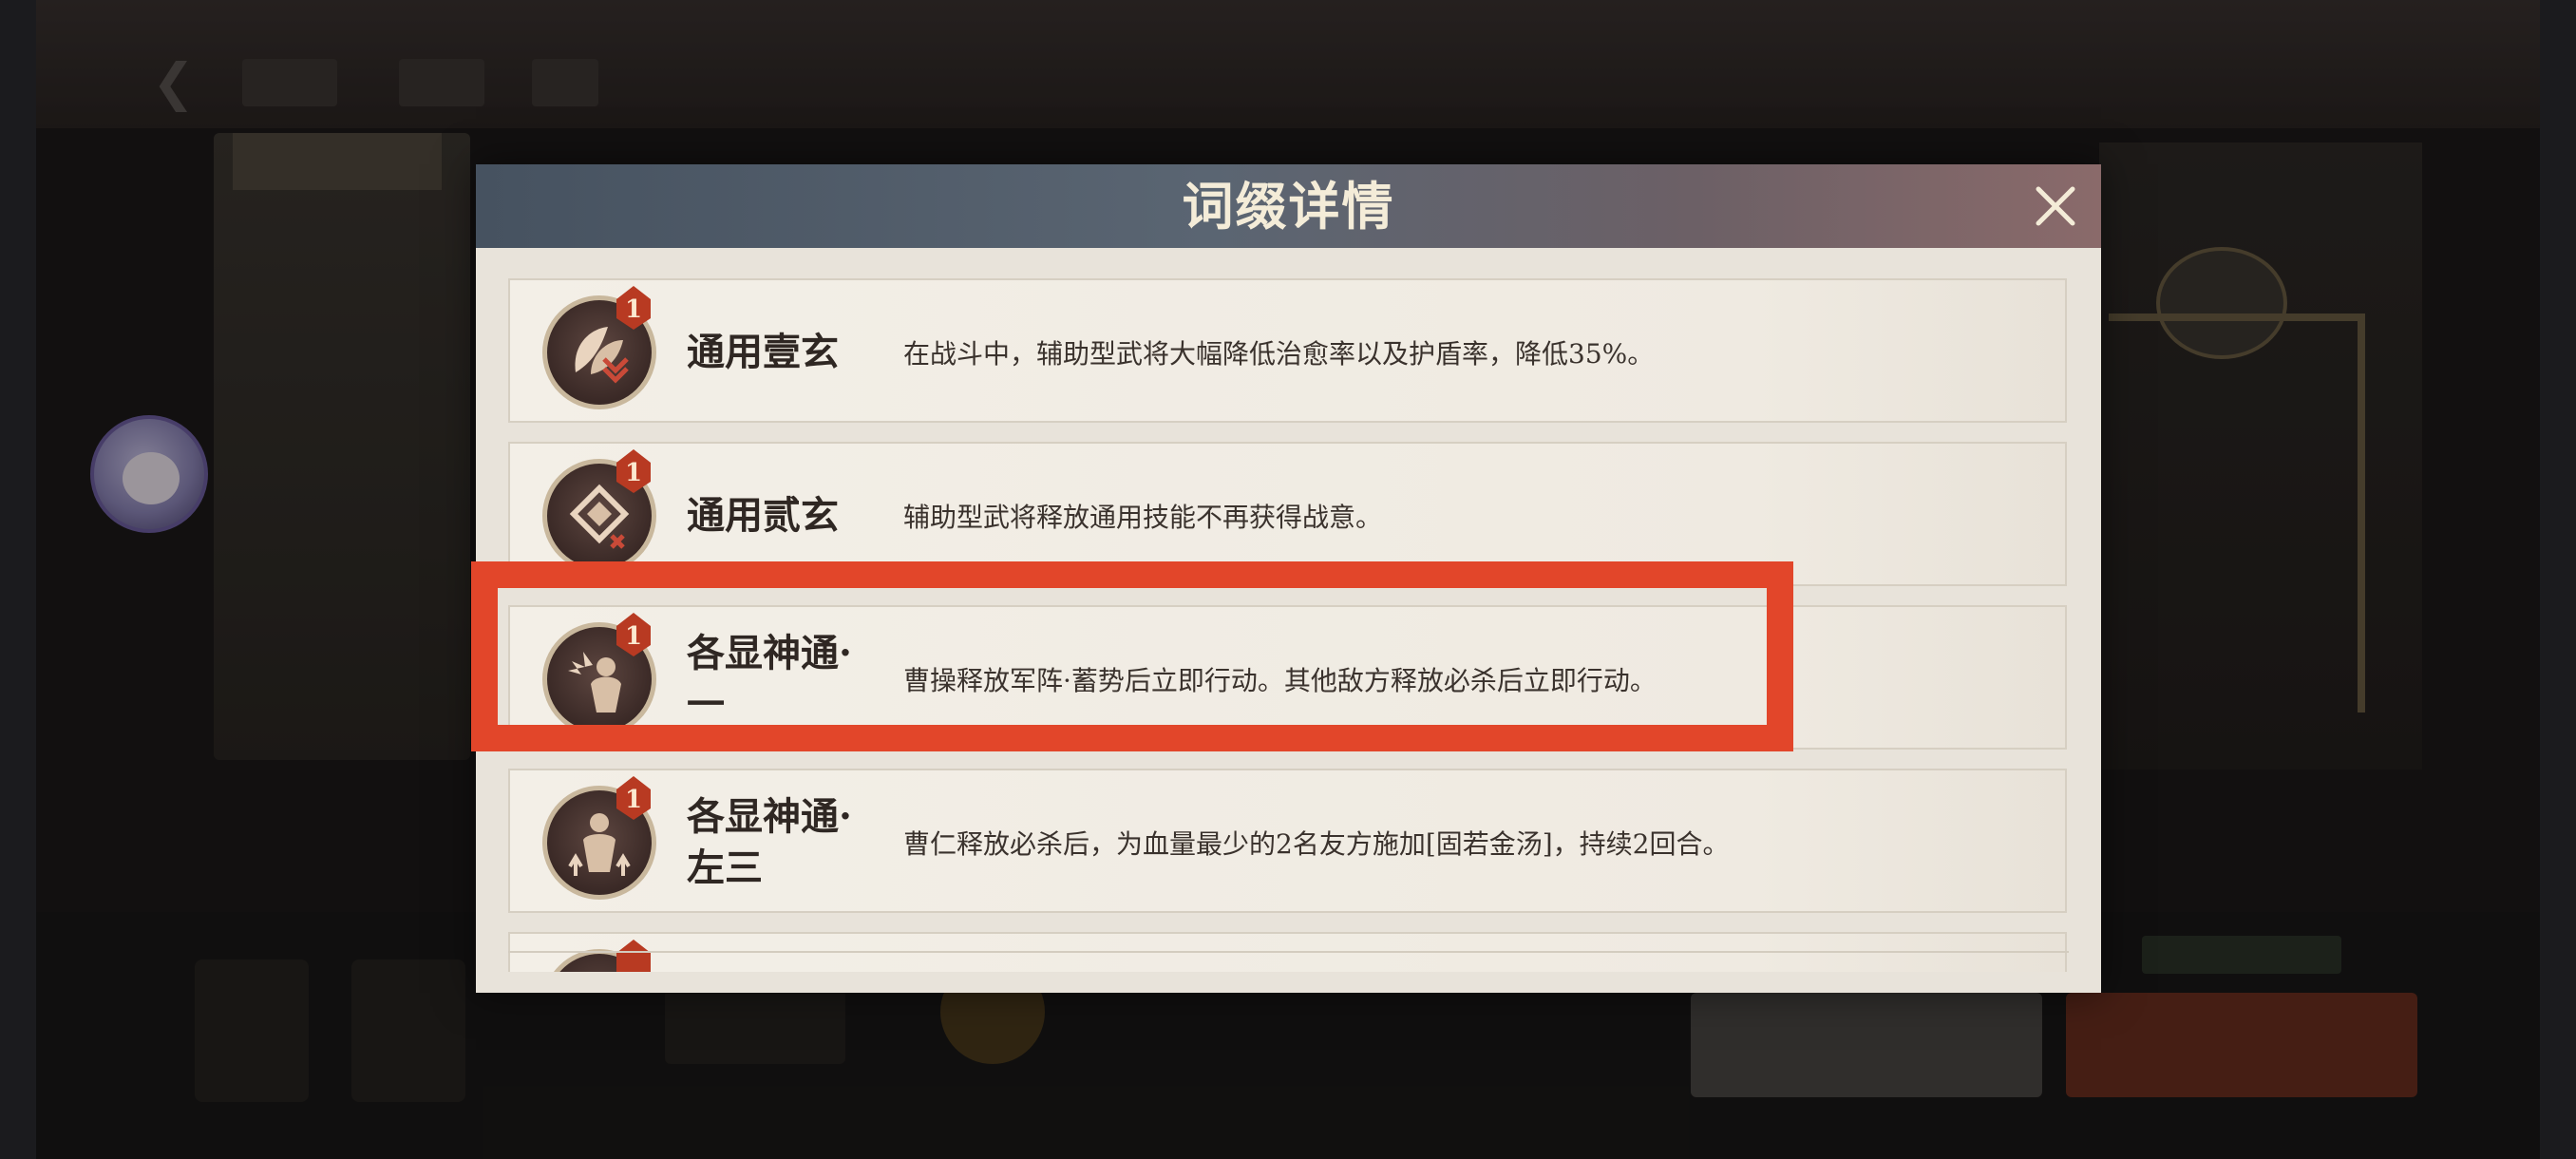 Image resolution: width=2576 pixels, height=1159 pixels. I want to click on affix-description: 曹仁释放必杀后，为血量最少的2名友方施加[固若金汤]，持续2回合。, so click(1316, 844).